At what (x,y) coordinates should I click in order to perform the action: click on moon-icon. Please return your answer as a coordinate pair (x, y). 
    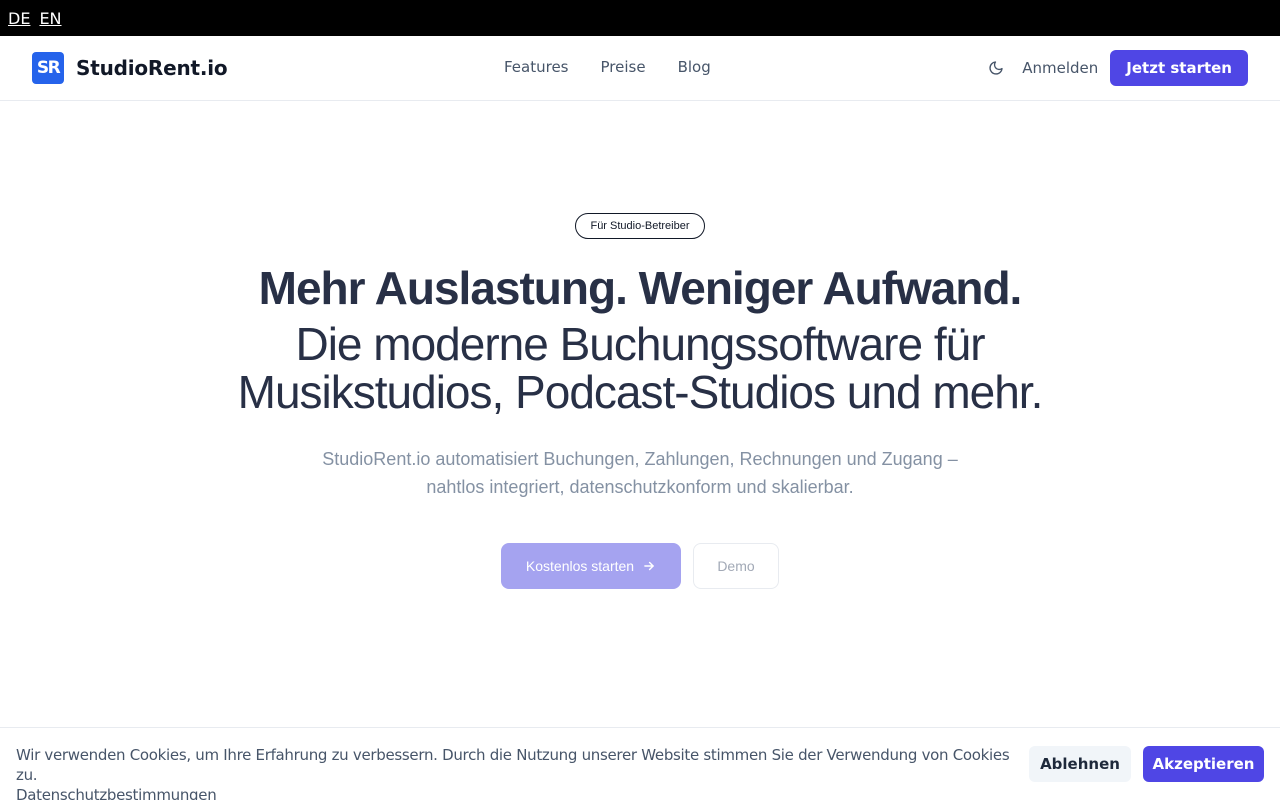
    Looking at the image, I should click on (996, 68).